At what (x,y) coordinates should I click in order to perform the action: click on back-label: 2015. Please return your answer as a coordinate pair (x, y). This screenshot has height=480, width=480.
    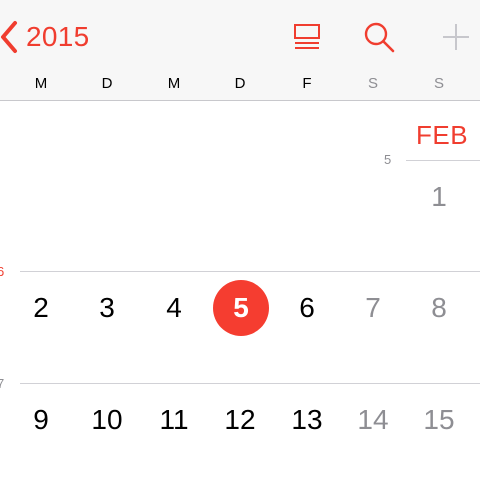
    Looking at the image, I should click on (58, 36).